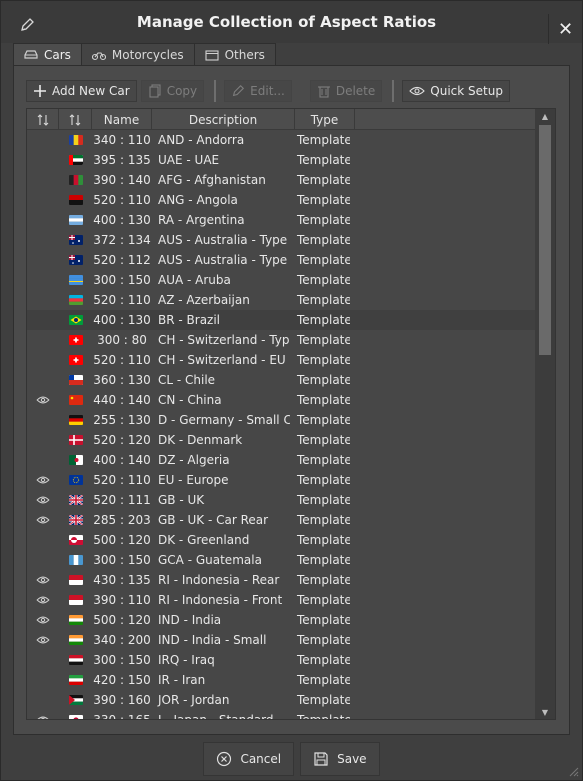 The image size is (583, 781). I want to click on cancel-button: Cancel, so click(249, 759).